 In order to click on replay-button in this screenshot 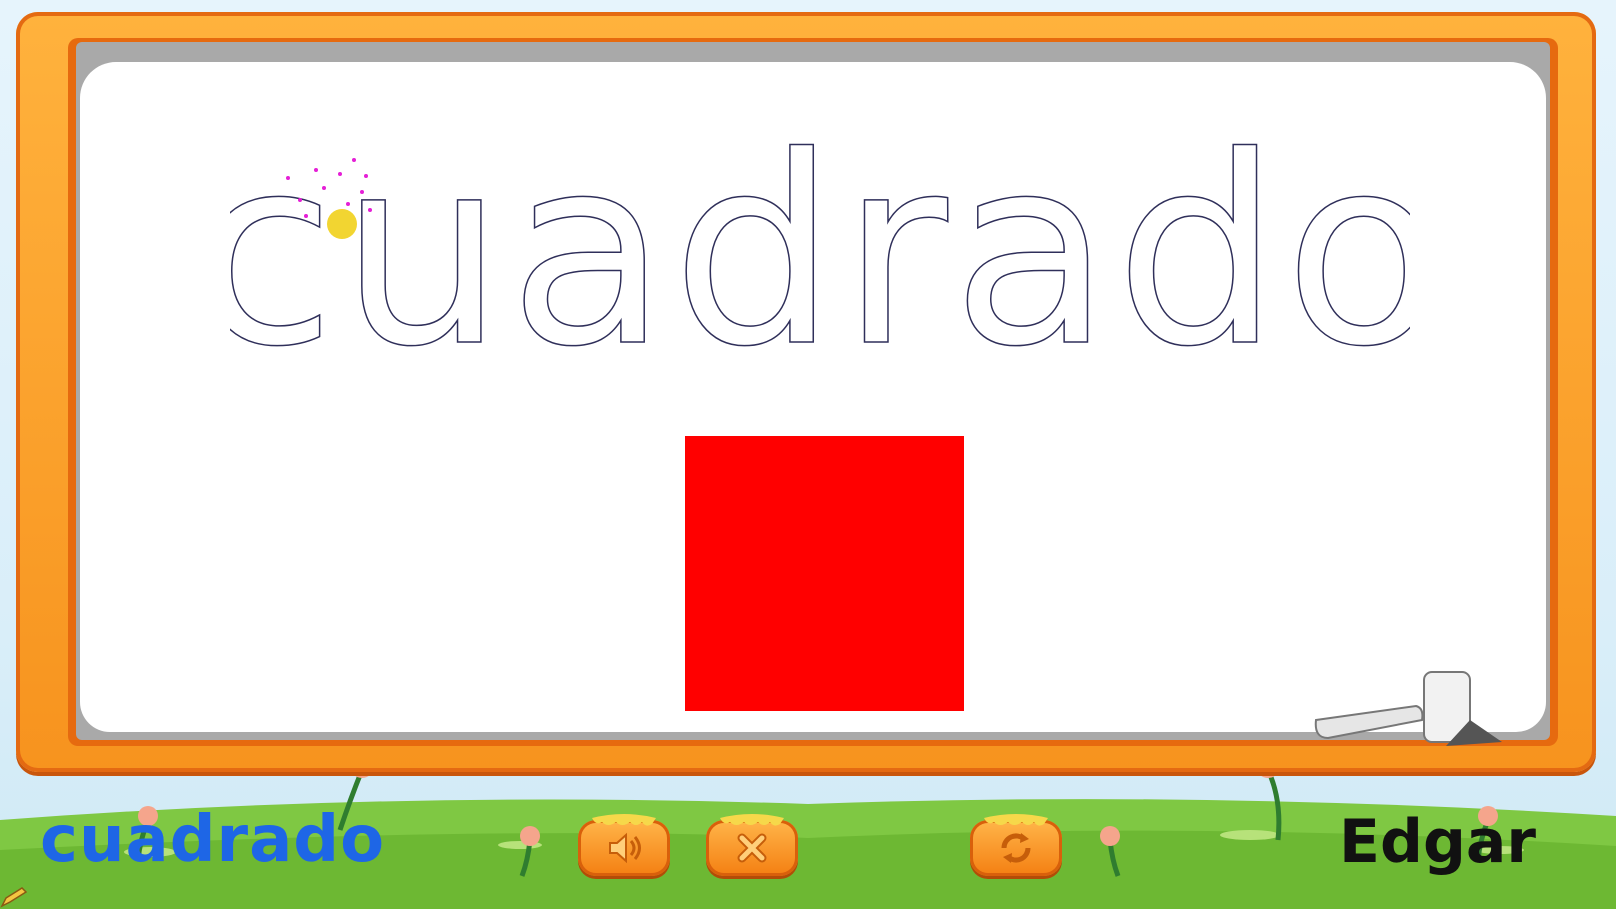, I will do `click(1016, 845)`.